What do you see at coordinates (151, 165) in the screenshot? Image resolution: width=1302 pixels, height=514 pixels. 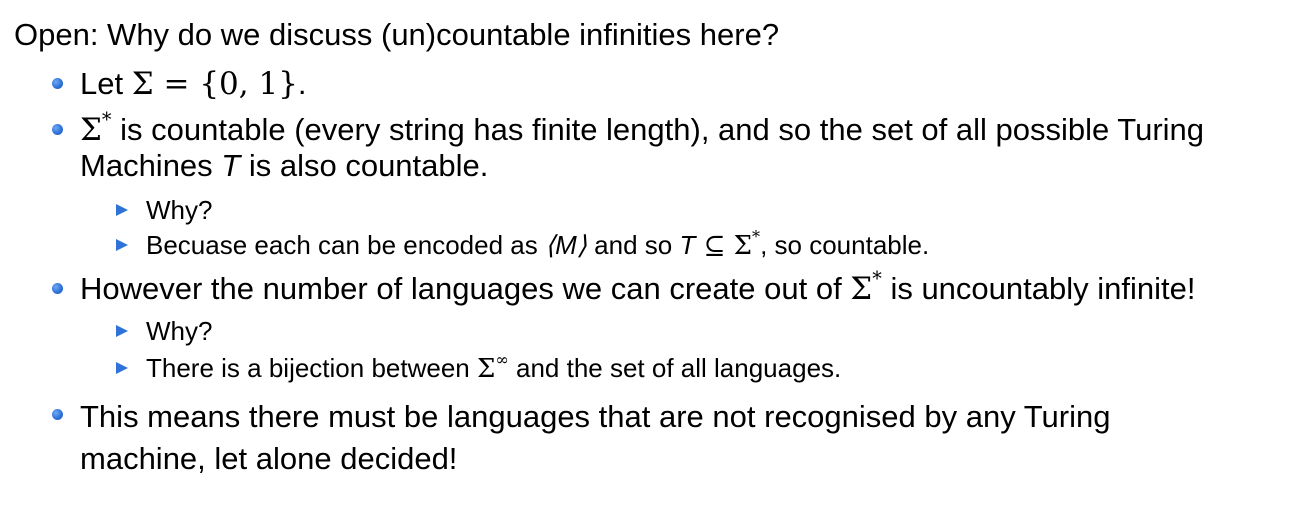 I see `bullet-text: Machines` at bounding box center [151, 165].